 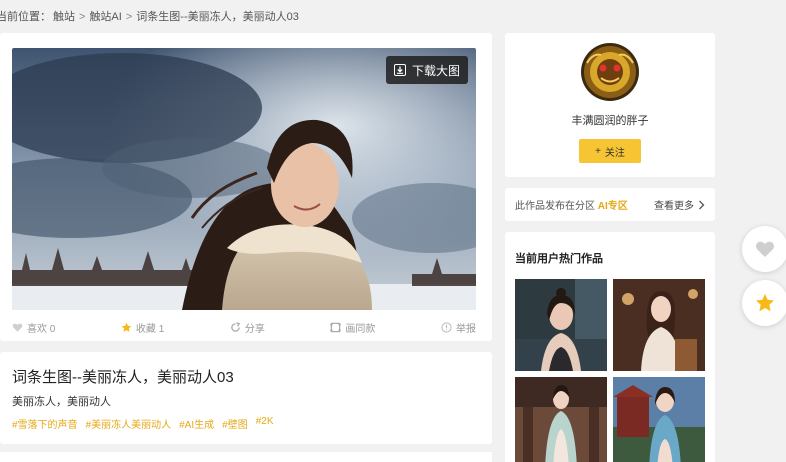 I want to click on breadcrumb-item-ai: 触站AI, so click(x=105, y=17).